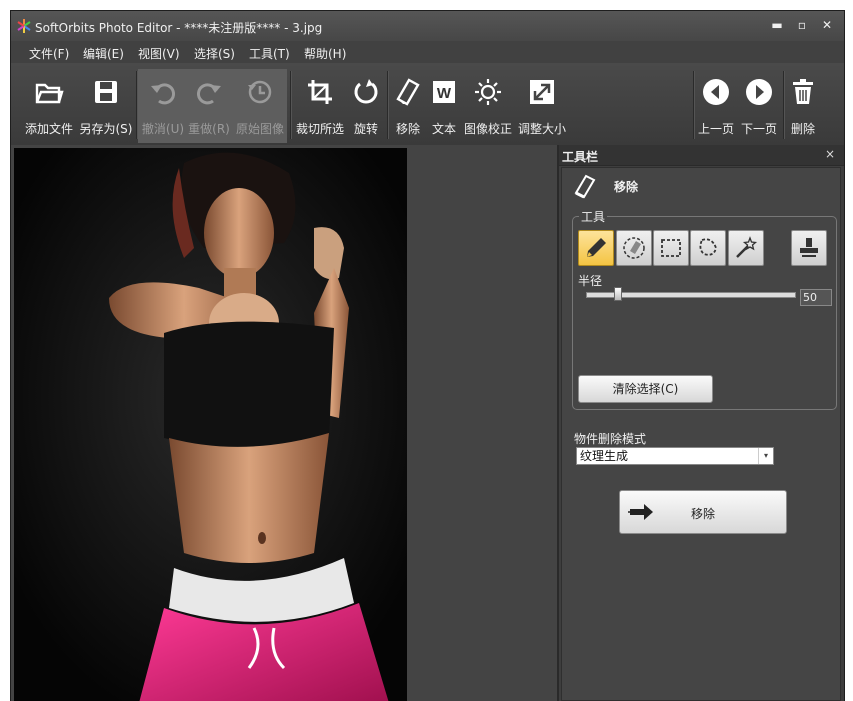 This screenshot has width=853, height=701. I want to click on add-file-label: 添加文件, so click(48, 129).